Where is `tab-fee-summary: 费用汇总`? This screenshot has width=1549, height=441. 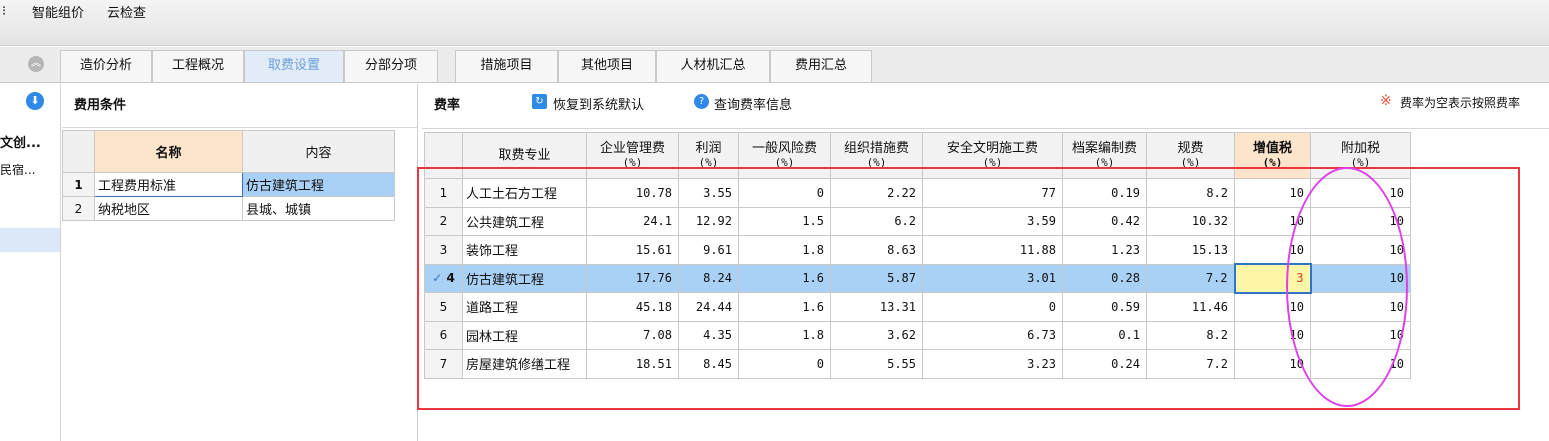
tab-fee-summary: 费用汇总 is located at coordinates (821, 66).